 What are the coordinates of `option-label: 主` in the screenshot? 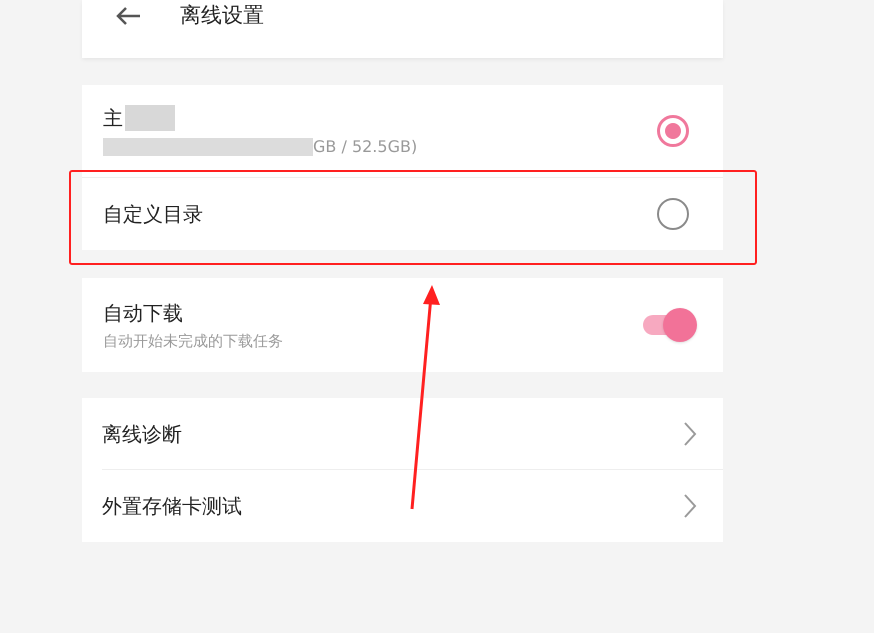 It's located at (113, 118).